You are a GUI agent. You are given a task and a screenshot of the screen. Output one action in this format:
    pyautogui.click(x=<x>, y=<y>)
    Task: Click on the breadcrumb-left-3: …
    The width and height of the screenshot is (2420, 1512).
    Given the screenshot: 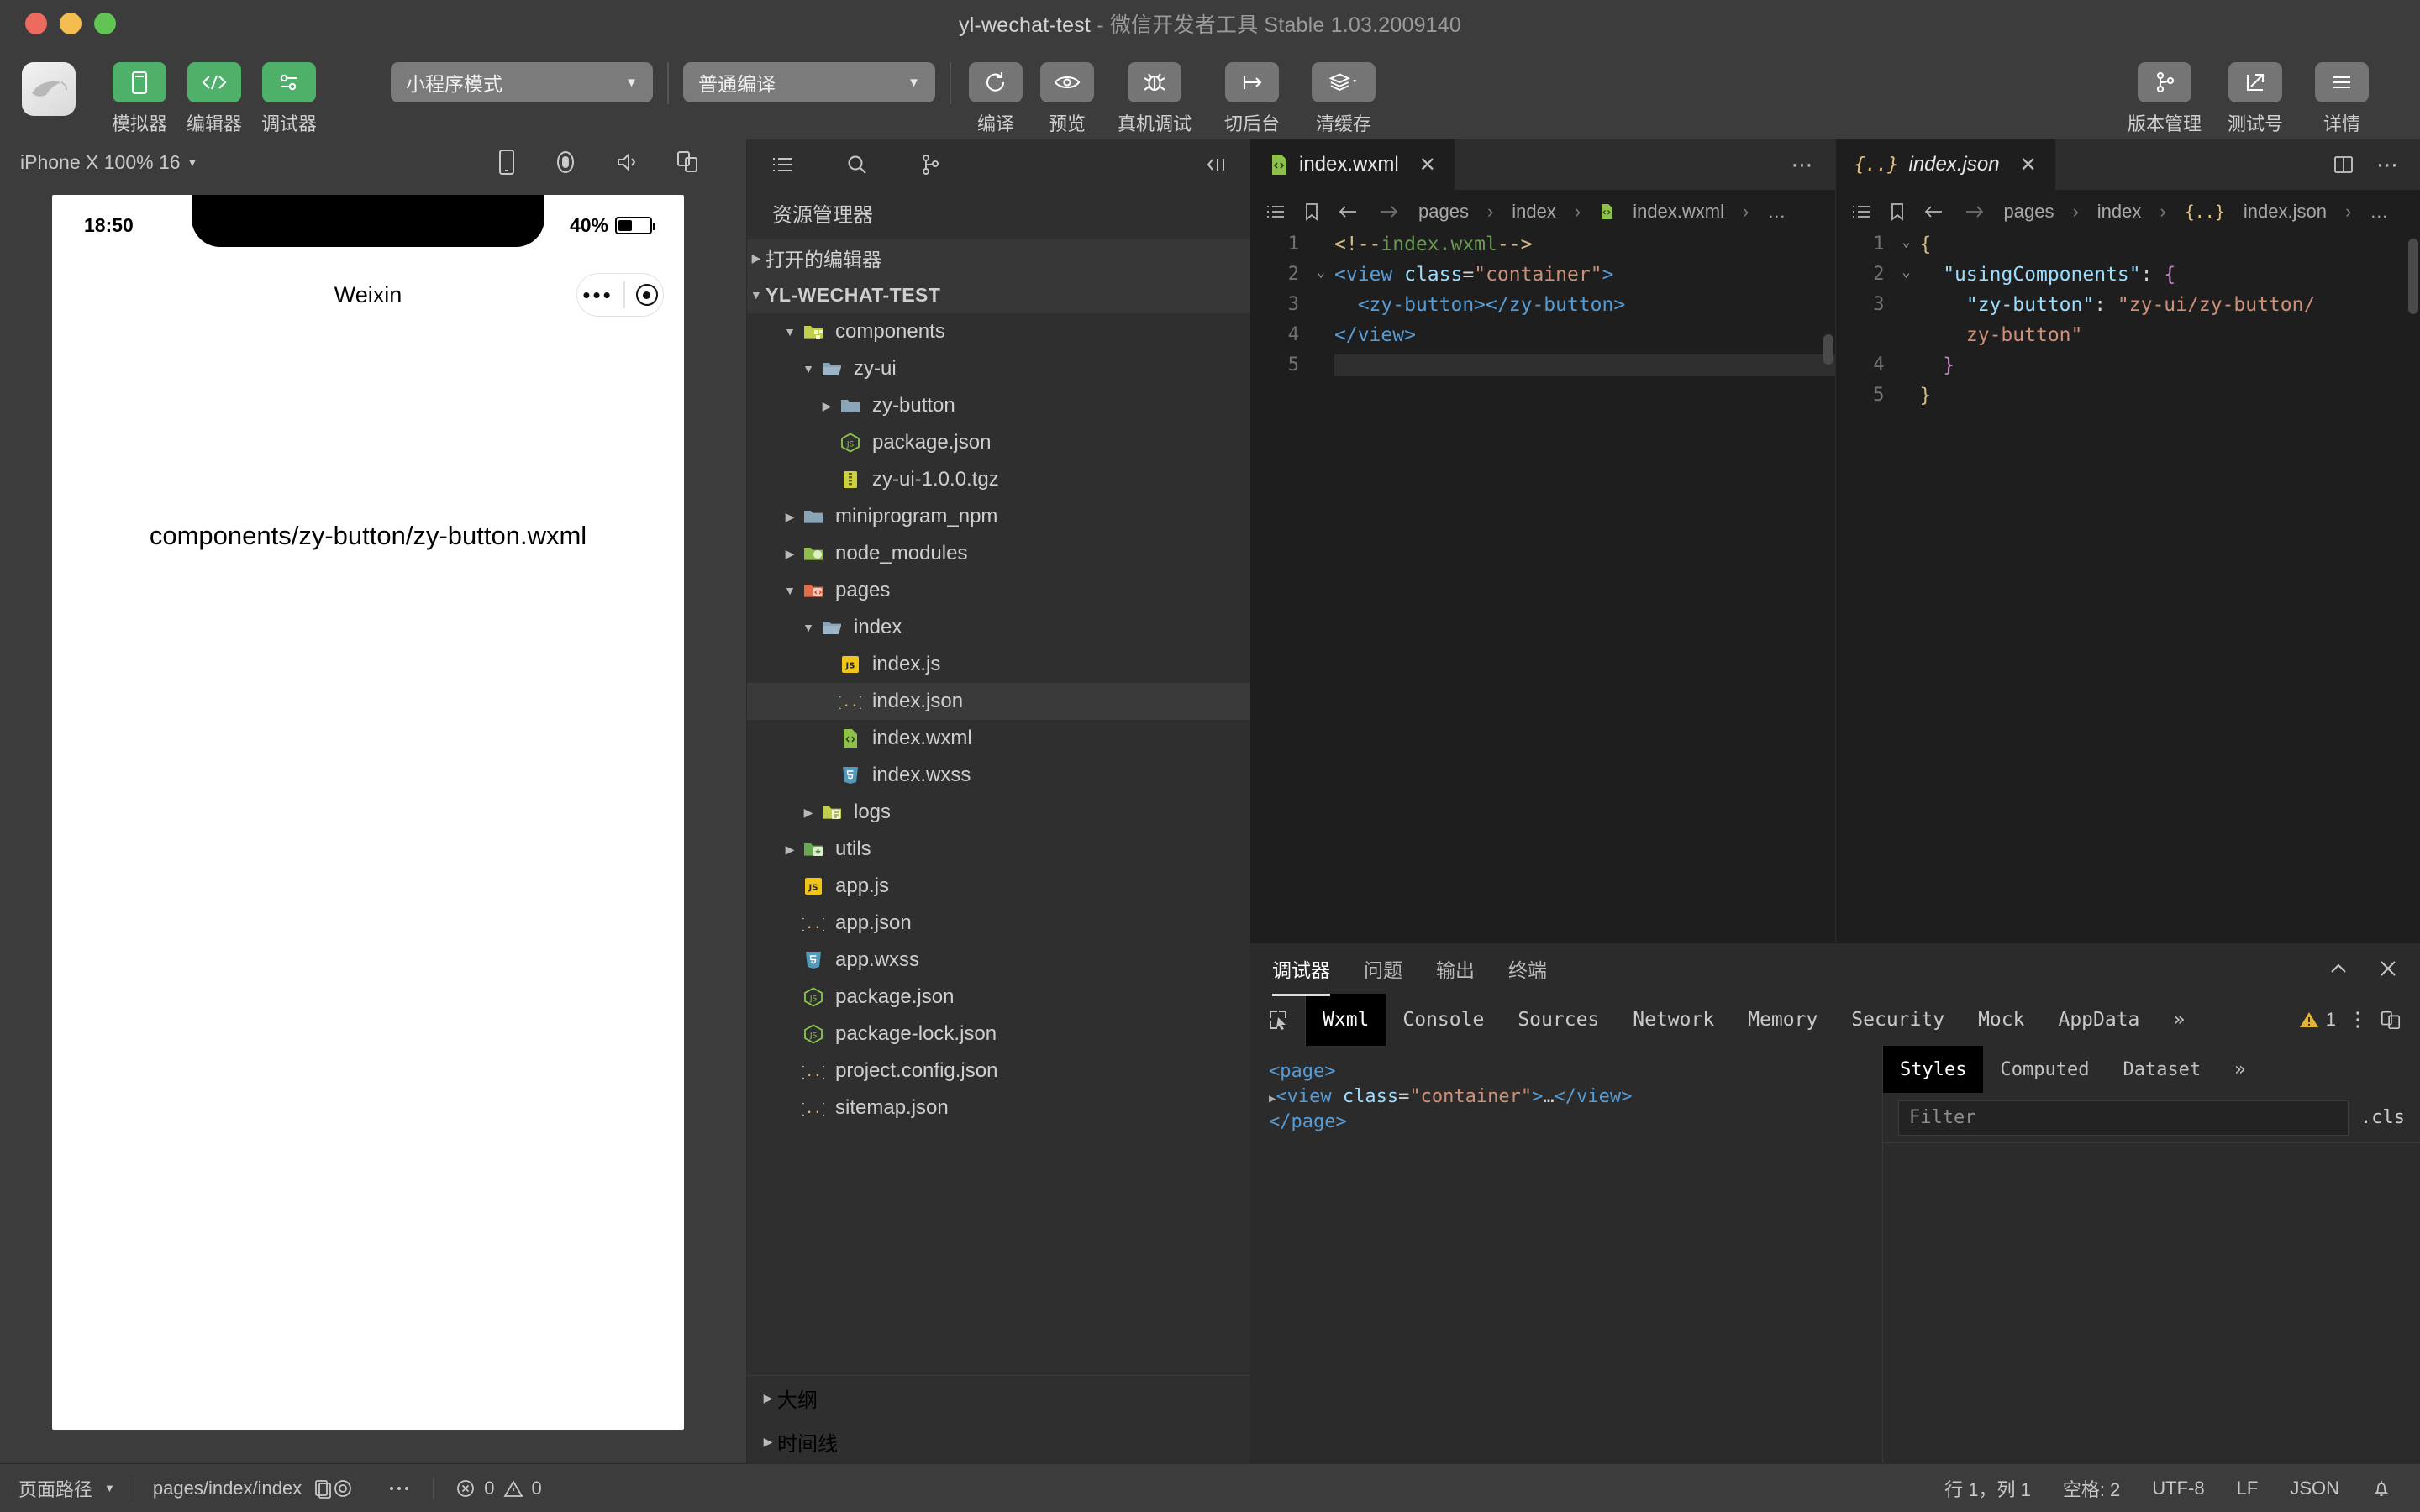 What is the action you would take?
    pyautogui.click(x=1776, y=212)
    